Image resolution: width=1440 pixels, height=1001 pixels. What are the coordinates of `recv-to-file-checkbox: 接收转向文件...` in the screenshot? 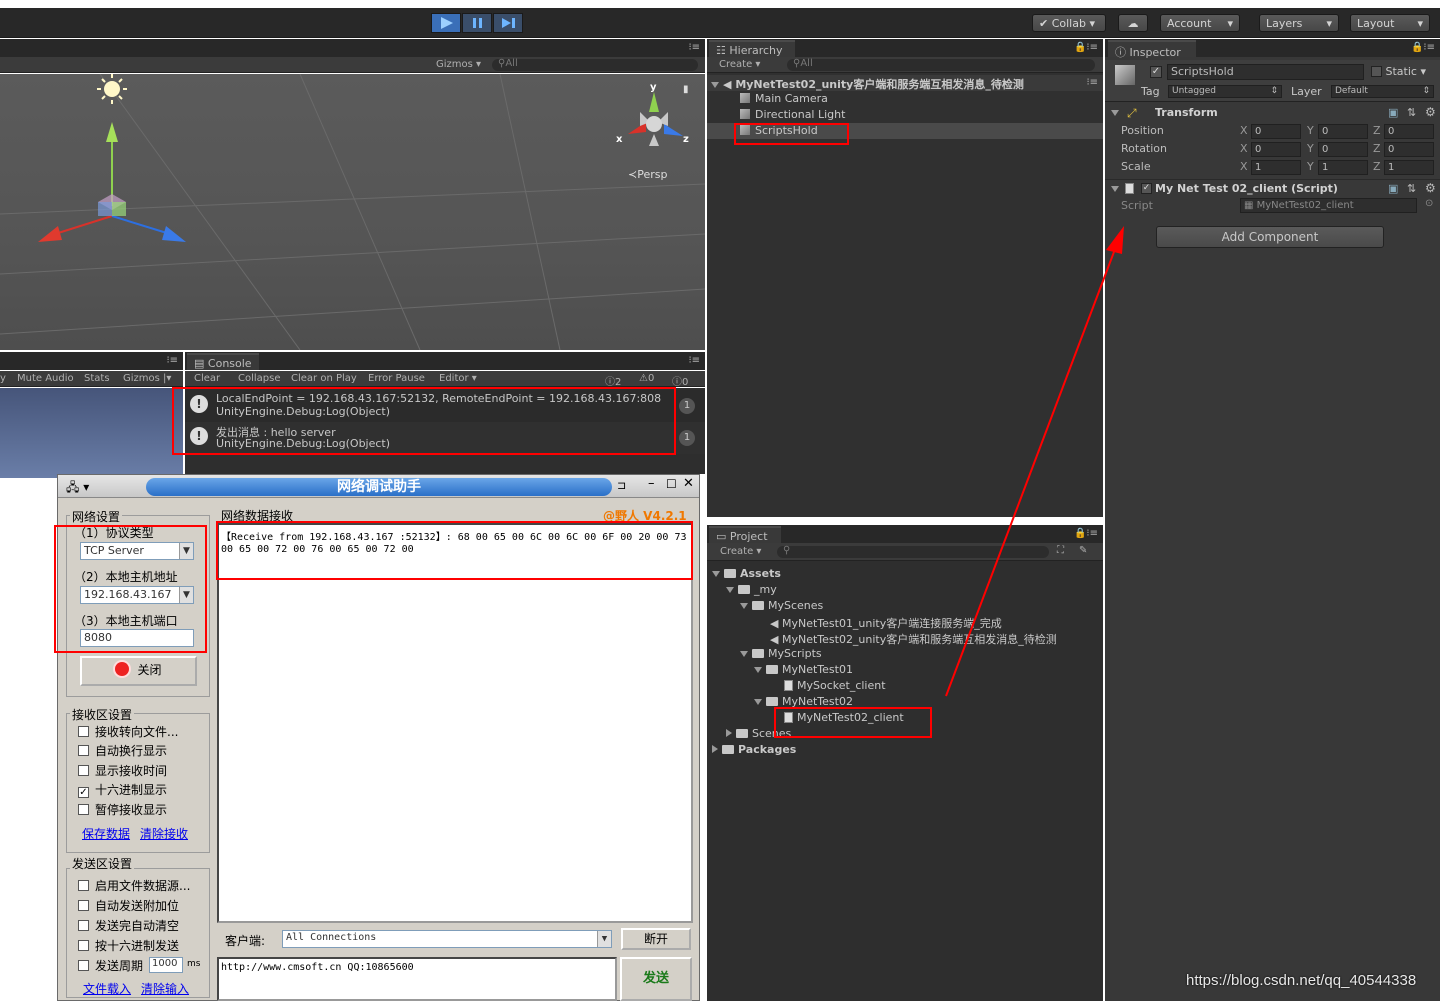 It's located at (128, 731).